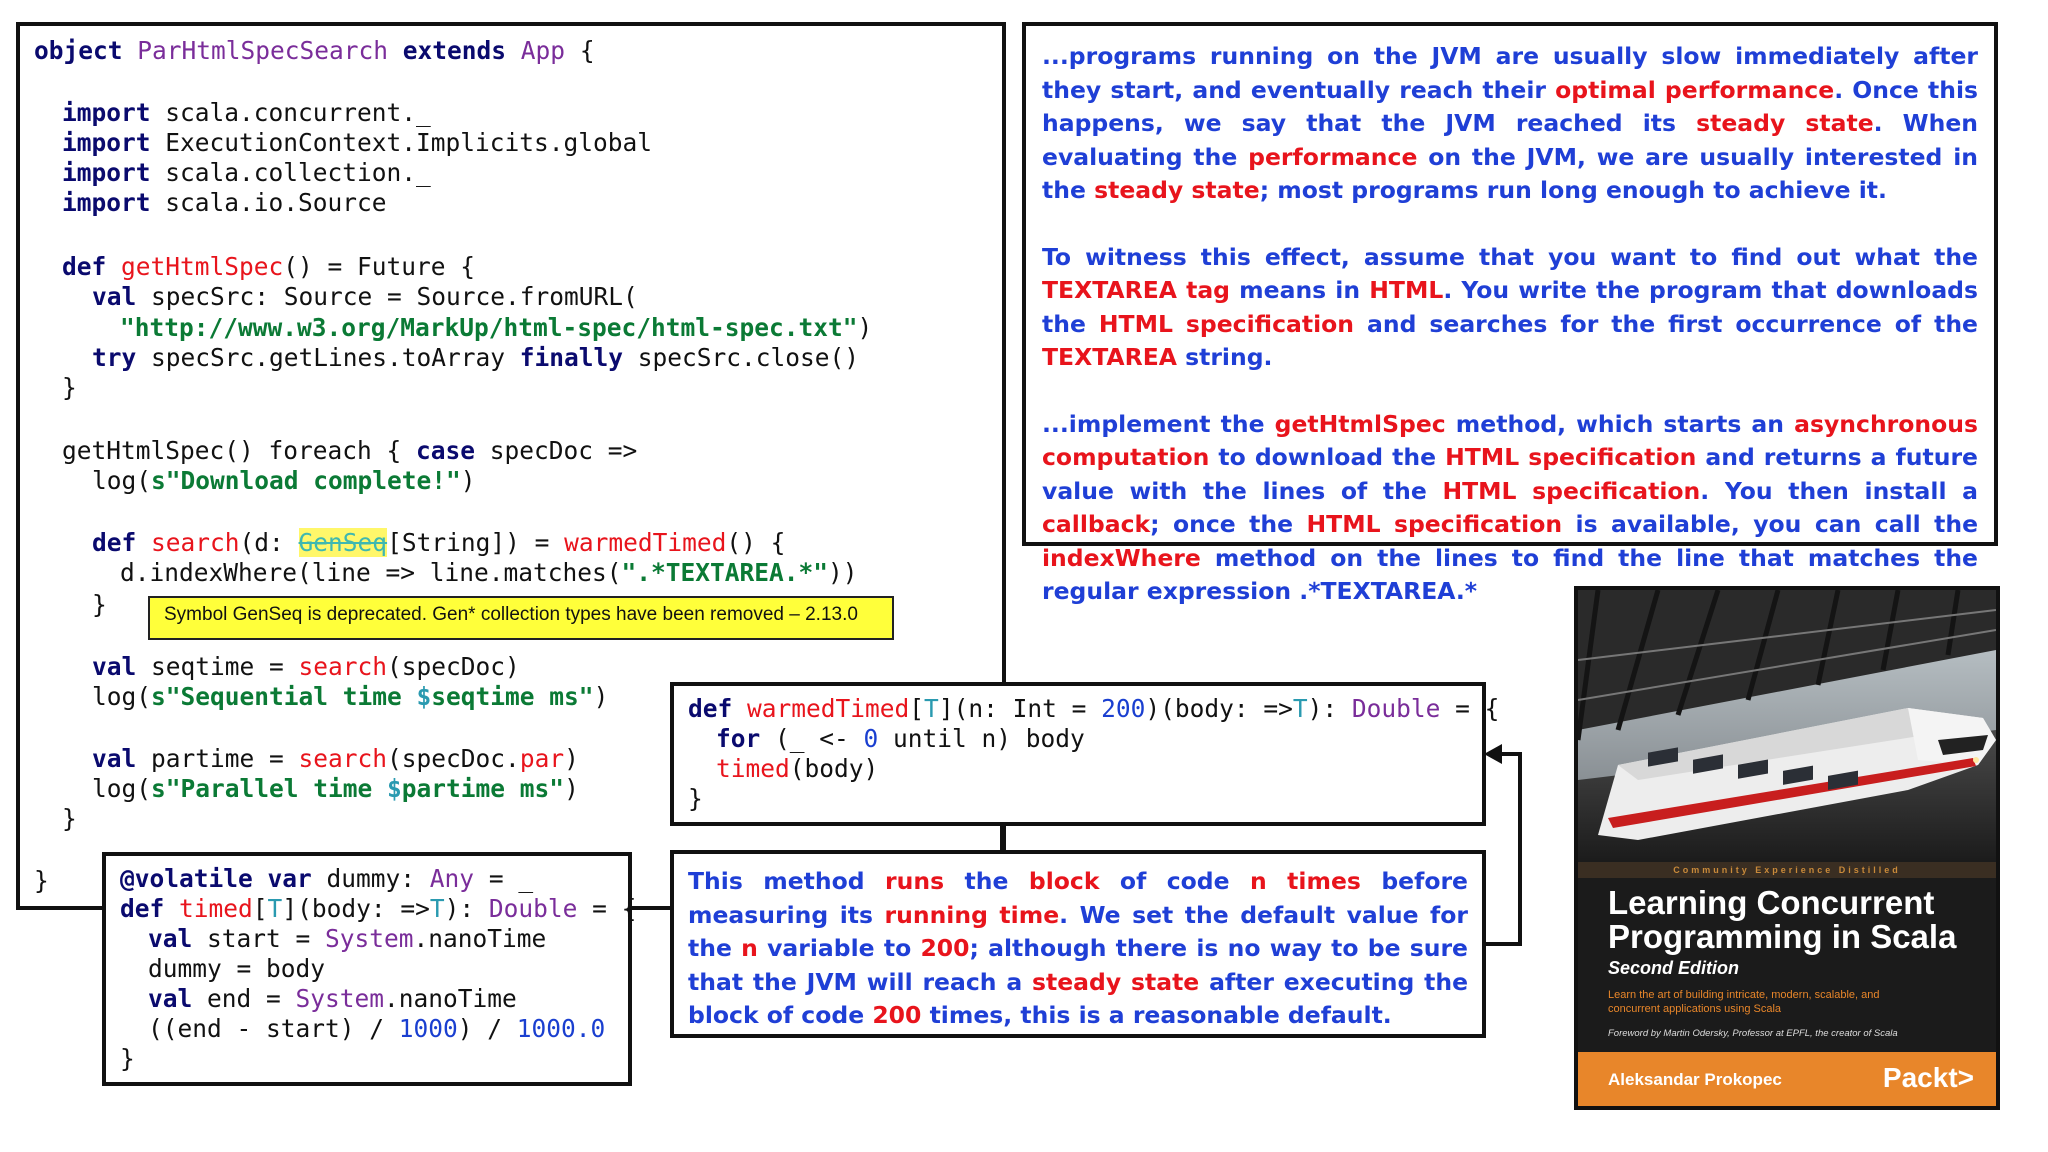 The image size is (2048, 1152). What do you see at coordinates (284, 480) in the screenshot?
I see `code-line-log-download: log(s"Download complete!")` at bounding box center [284, 480].